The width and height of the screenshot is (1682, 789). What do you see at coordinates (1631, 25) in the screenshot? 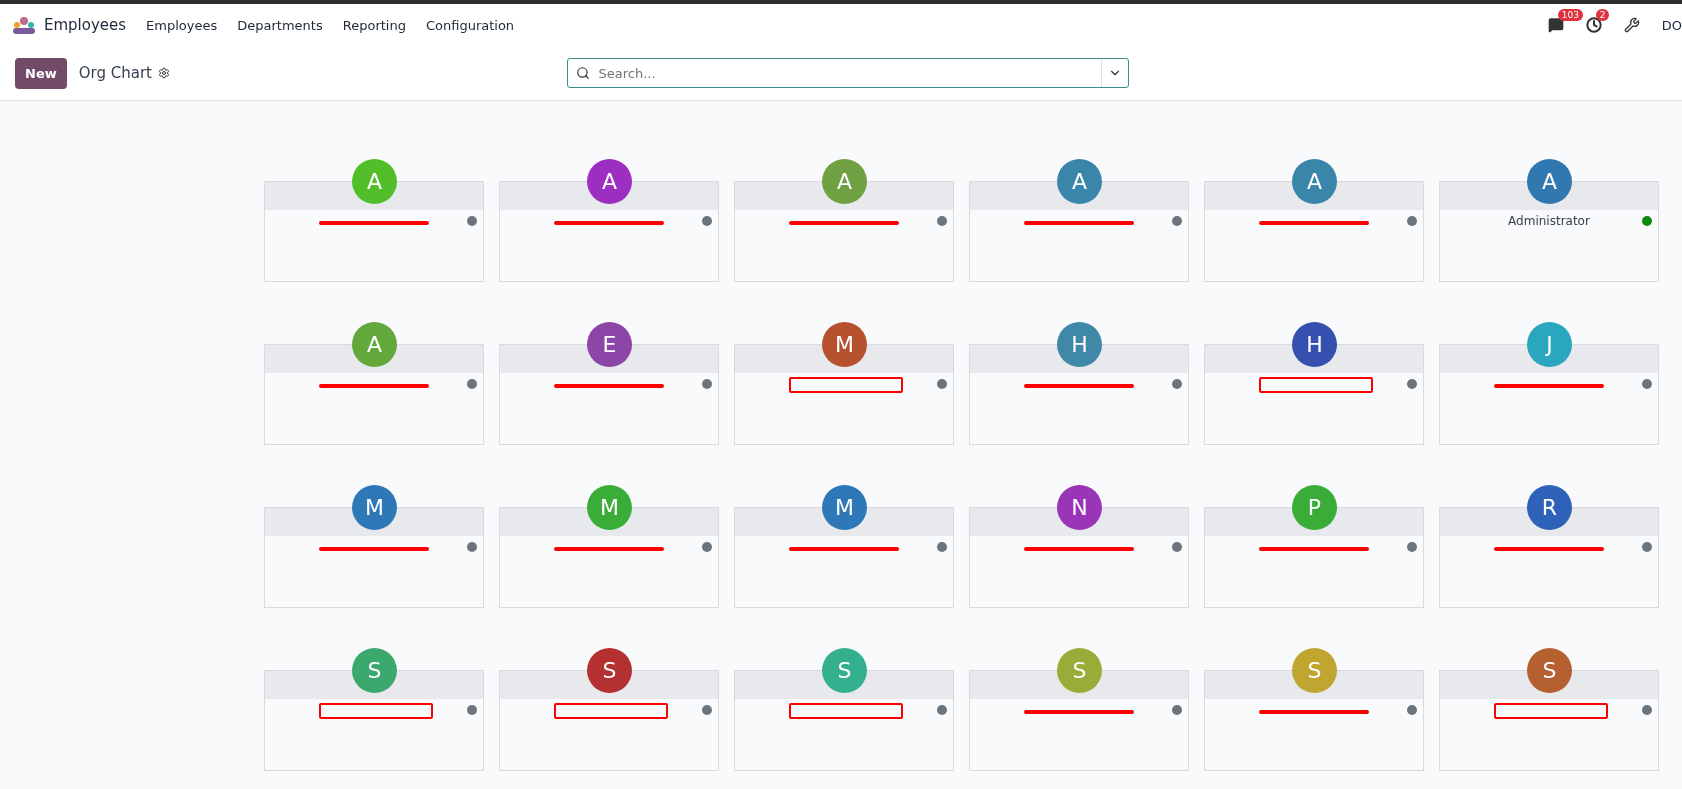
I see `tools-icon` at bounding box center [1631, 25].